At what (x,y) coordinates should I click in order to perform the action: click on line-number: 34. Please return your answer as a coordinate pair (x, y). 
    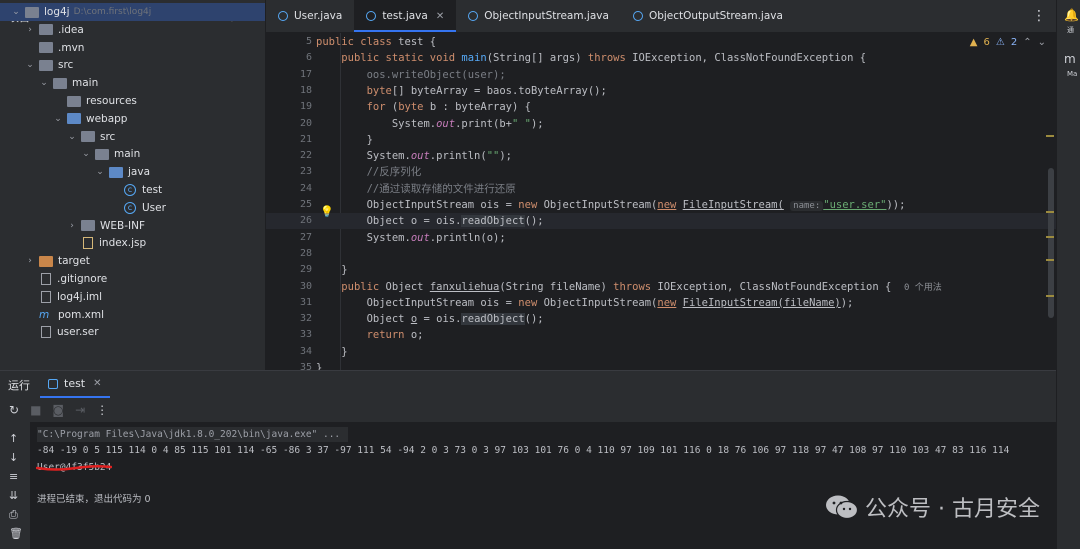
    Looking at the image, I should click on (289, 352).